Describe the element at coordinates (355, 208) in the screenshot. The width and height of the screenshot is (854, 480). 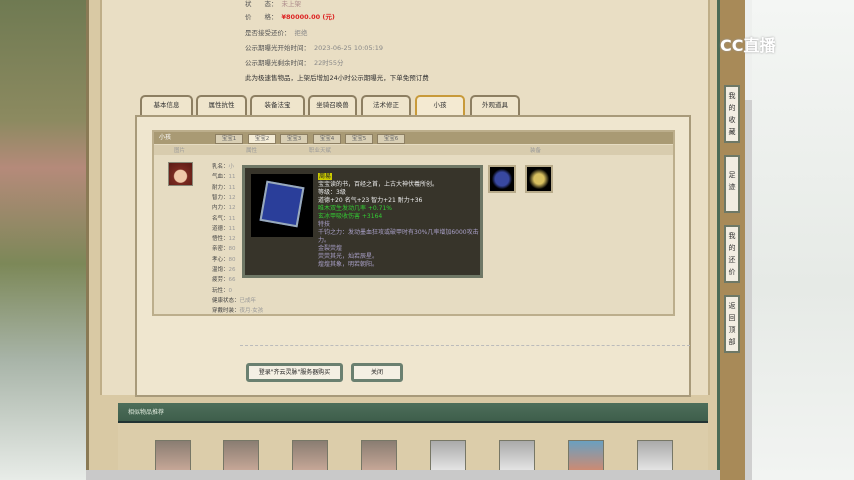
I see `tooltip-bonus-1: 唯木双生发动几率 +0.71%` at that location.